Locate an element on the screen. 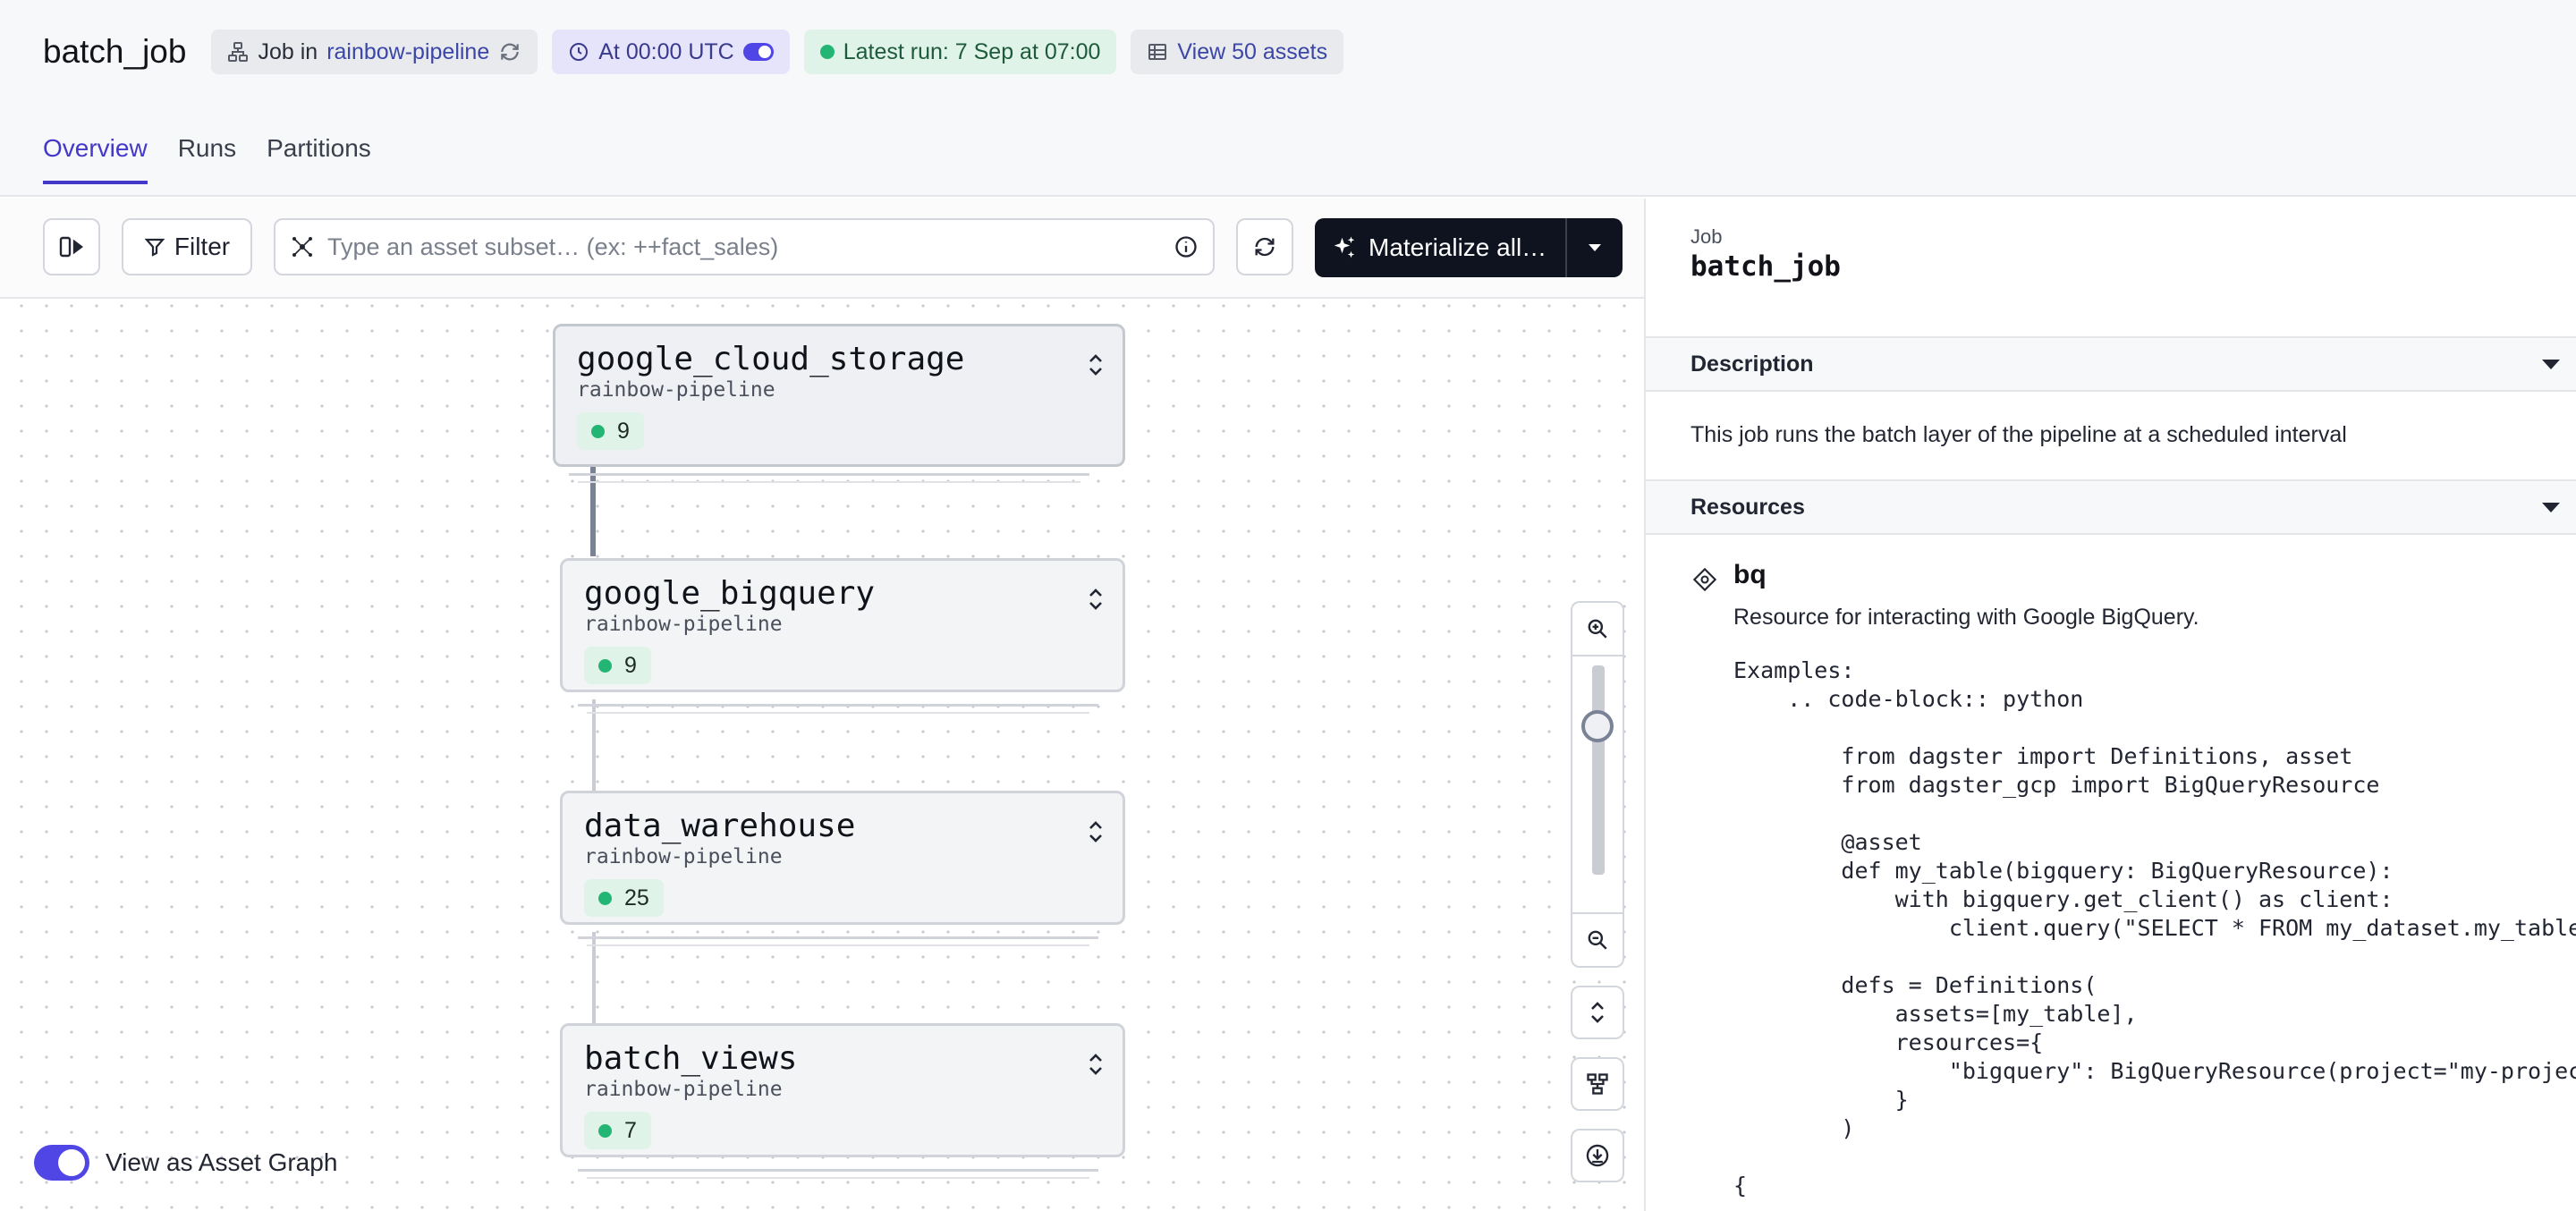 Image resolution: width=2576 pixels, height=1211 pixels. zoom-slider-handle is located at coordinates (1597, 726).